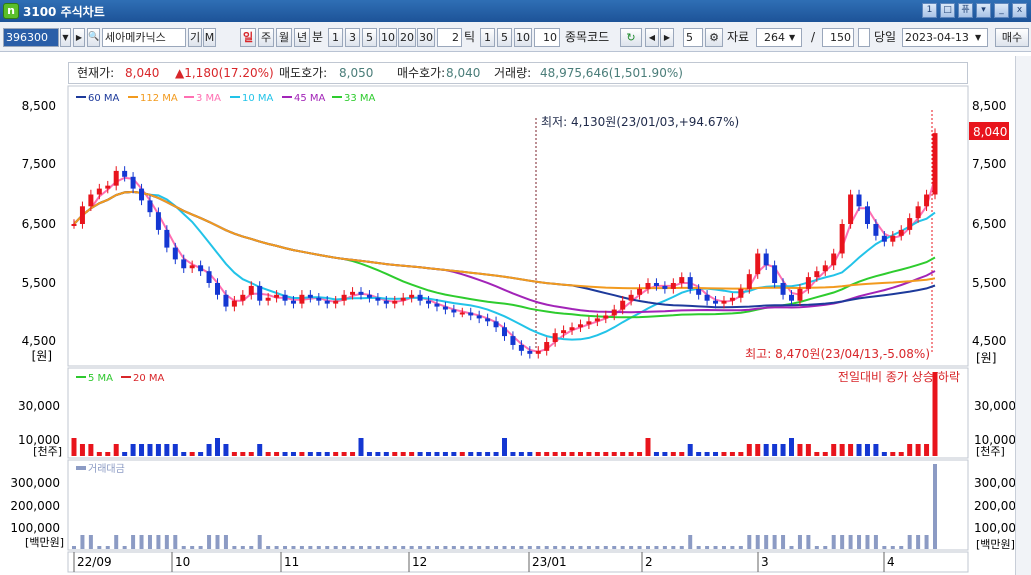 The image size is (1031, 575). Describe the element at coordinates (765, 562) in the screenshot. I see `x-tick-label: 3` at that location.